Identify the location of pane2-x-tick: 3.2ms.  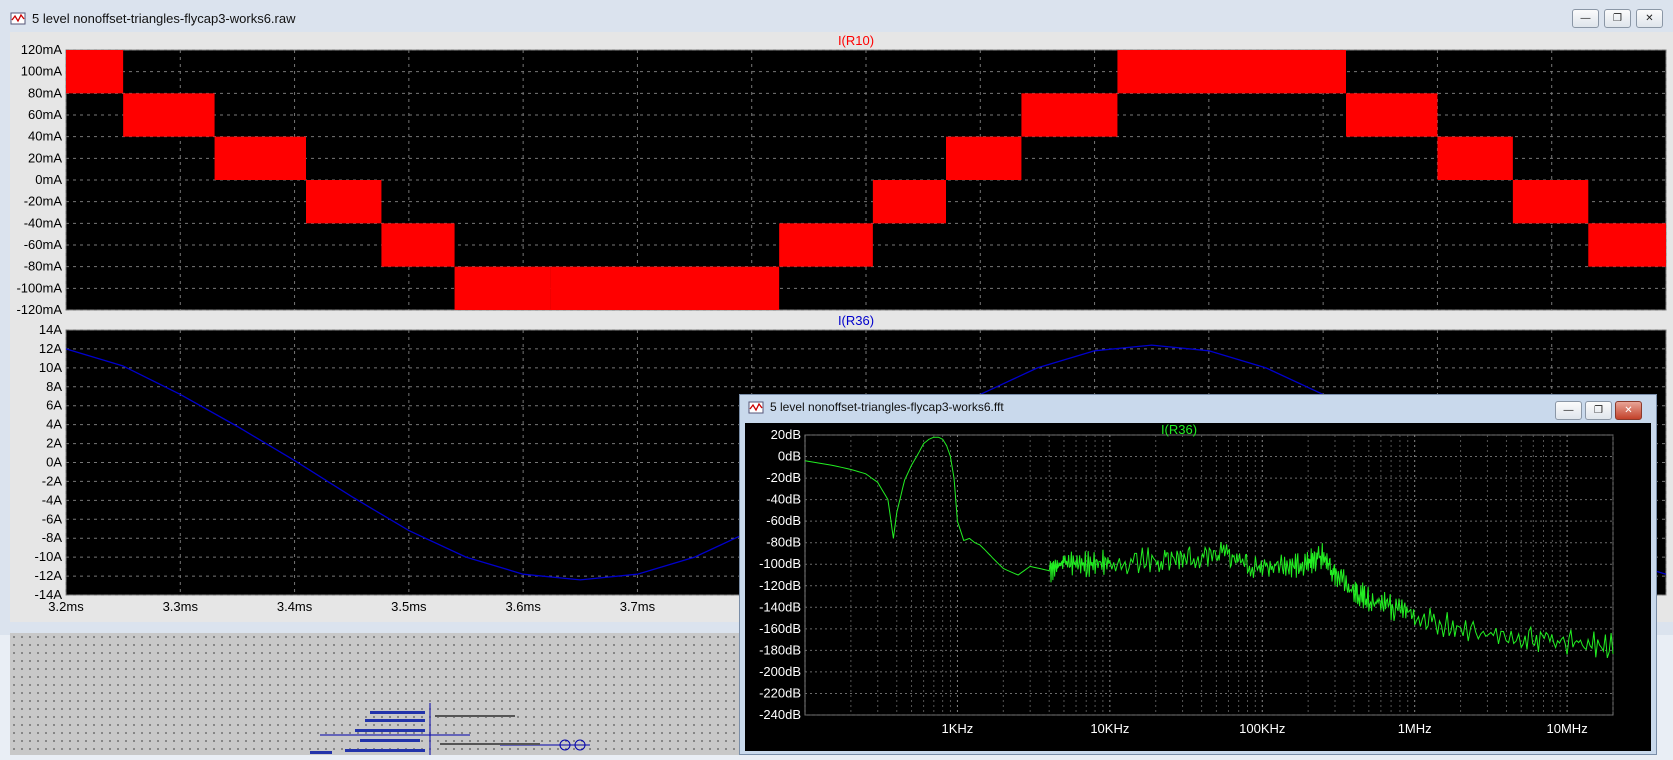
(66, 606).